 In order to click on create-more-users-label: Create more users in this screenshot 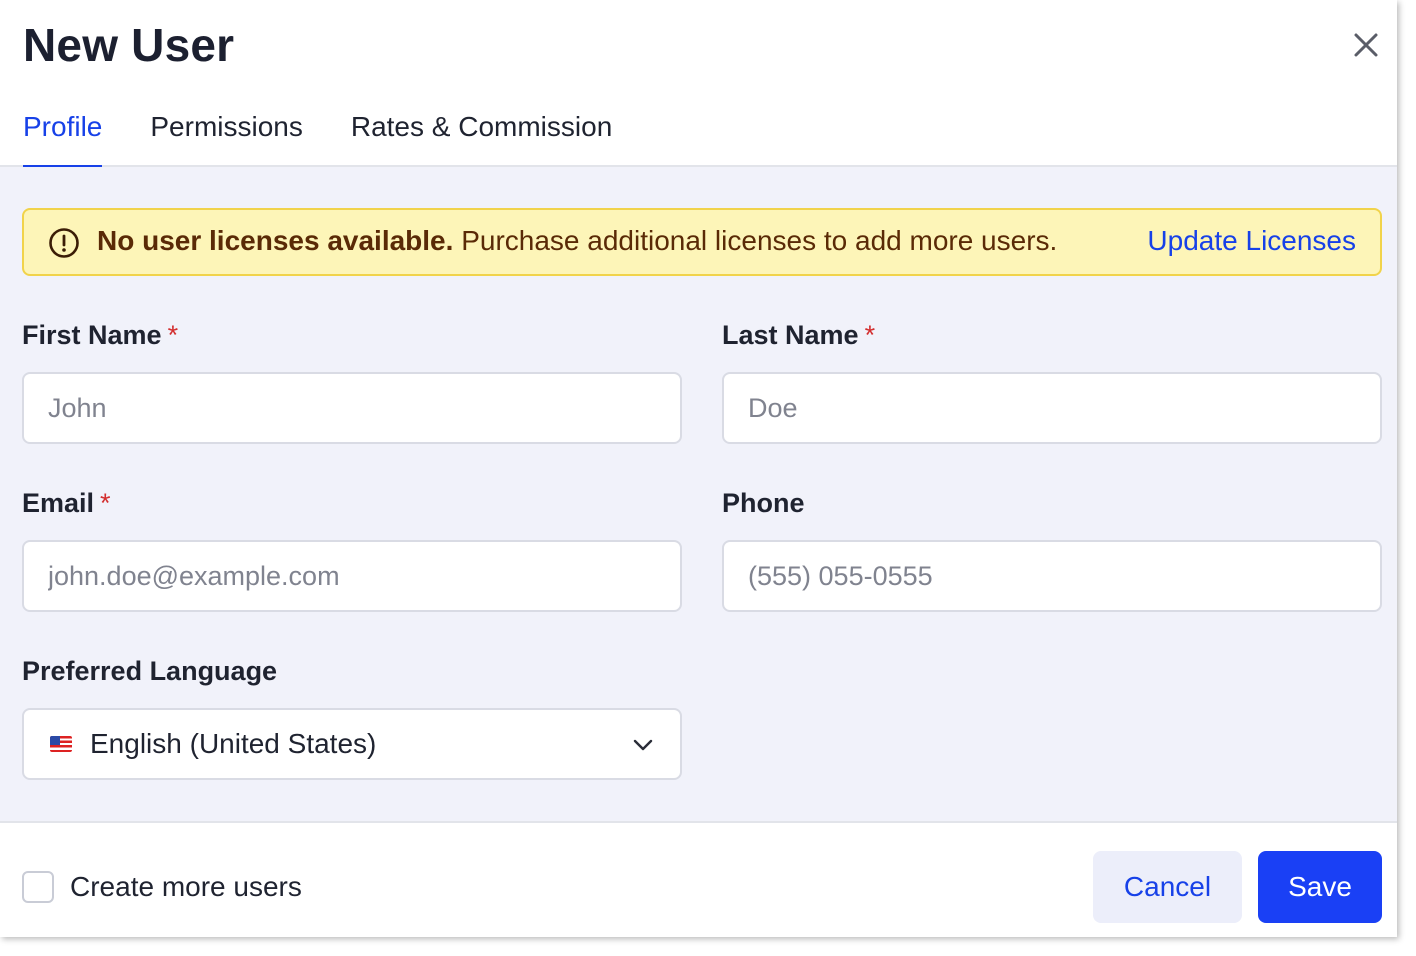, I will do `click(186, 887)`.